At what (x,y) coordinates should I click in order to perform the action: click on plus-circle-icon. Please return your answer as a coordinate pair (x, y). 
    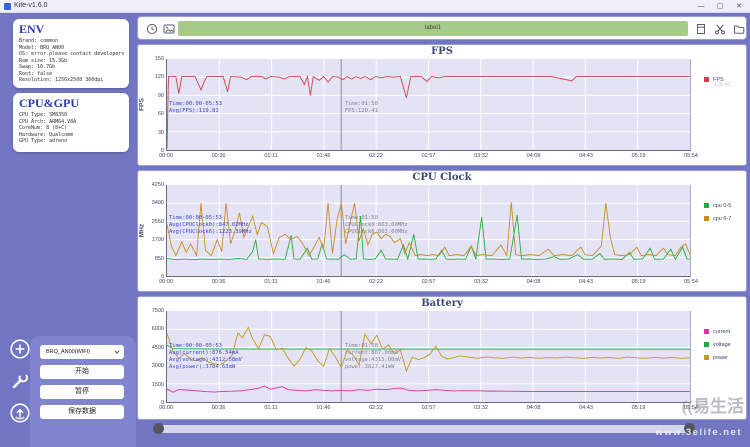
    Looking at the image, I should click on (20, 349).